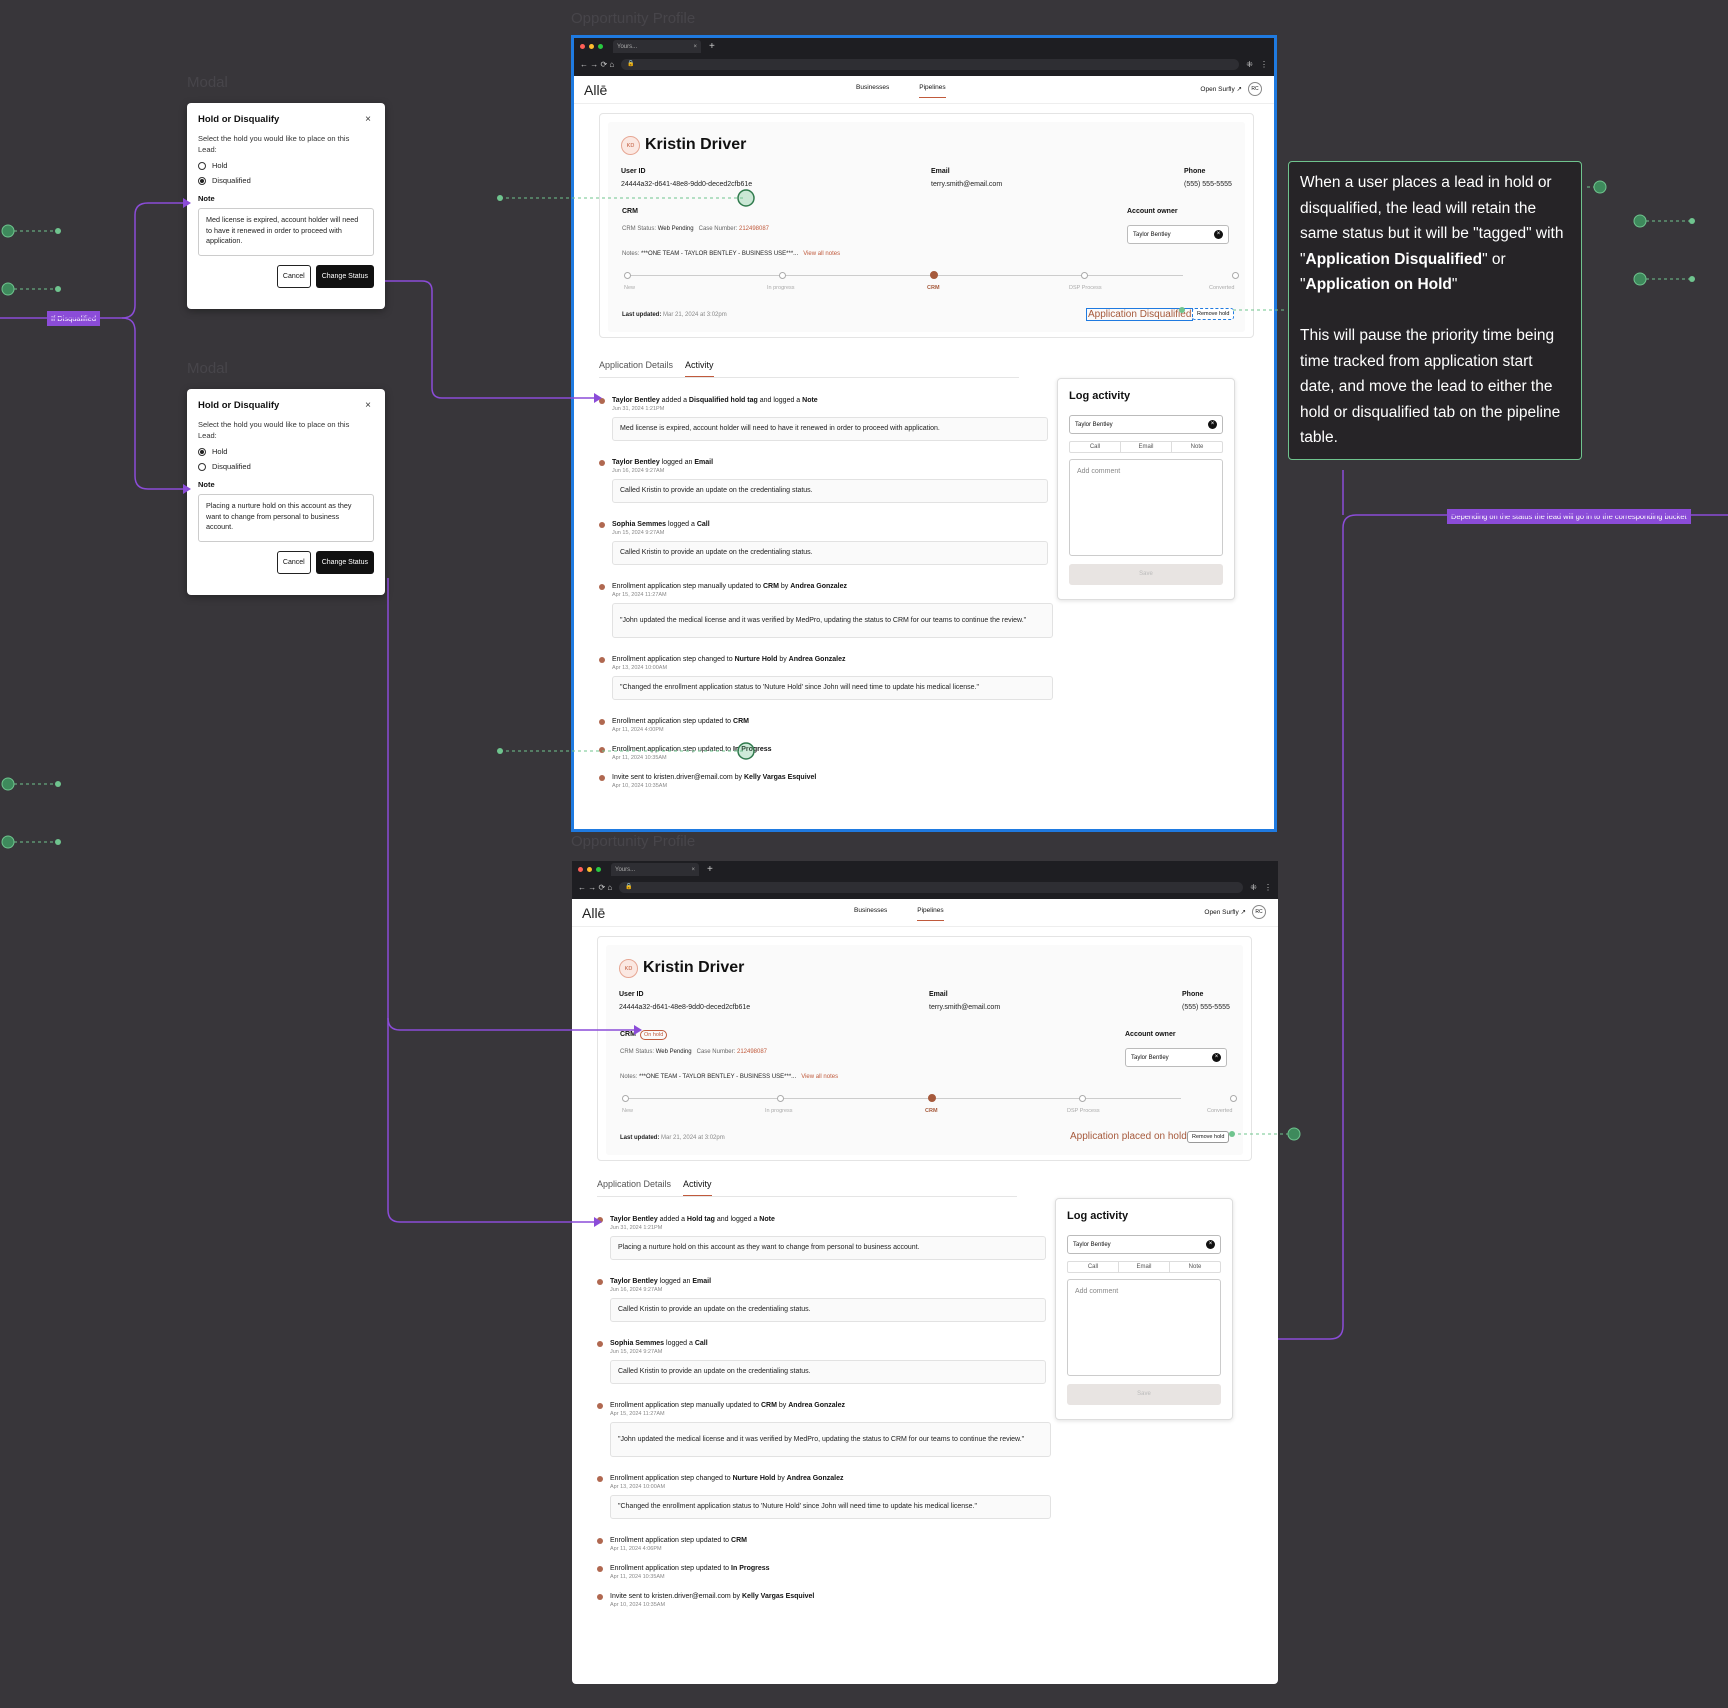  What do you see at coordinates (633, 171) in the screenshot?
I see `user-id-label: User ID` at bounding box center [633, 171].